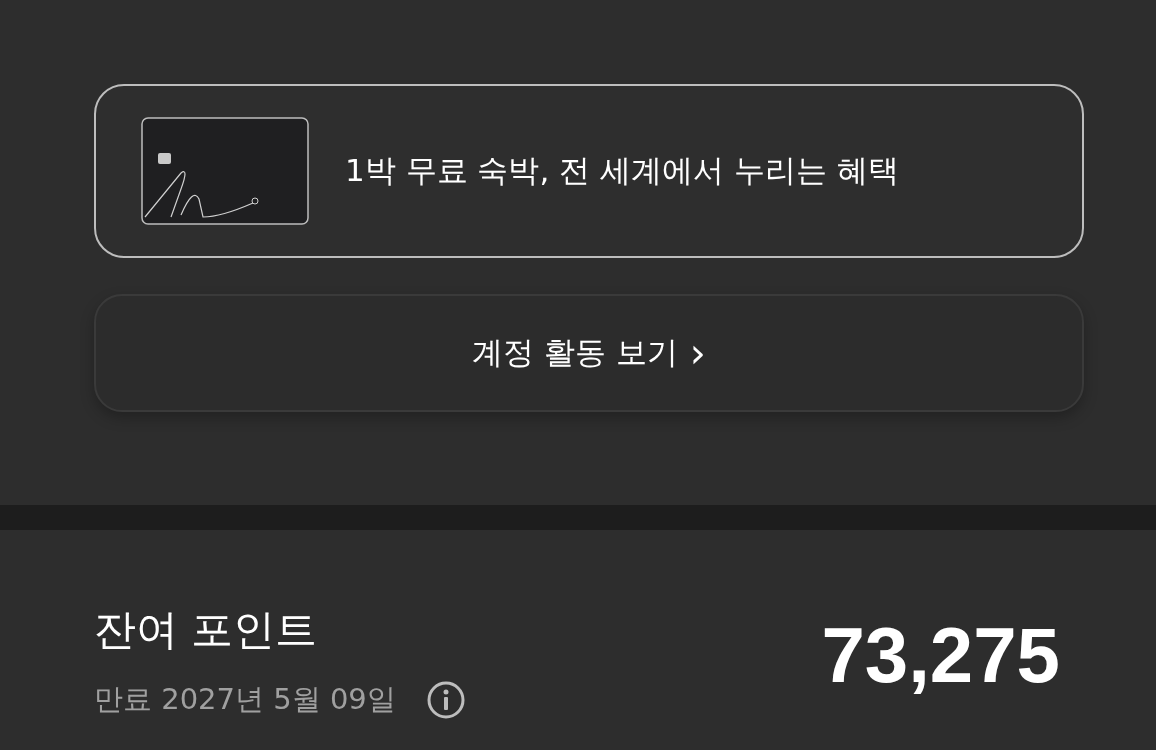  What do you see at coordinates (622, 170) in the screenshot?
I see `benefit-text: 1박 무료 숙박, 전 세계에서 누리는 혜택` at bounding box center [622, 170].